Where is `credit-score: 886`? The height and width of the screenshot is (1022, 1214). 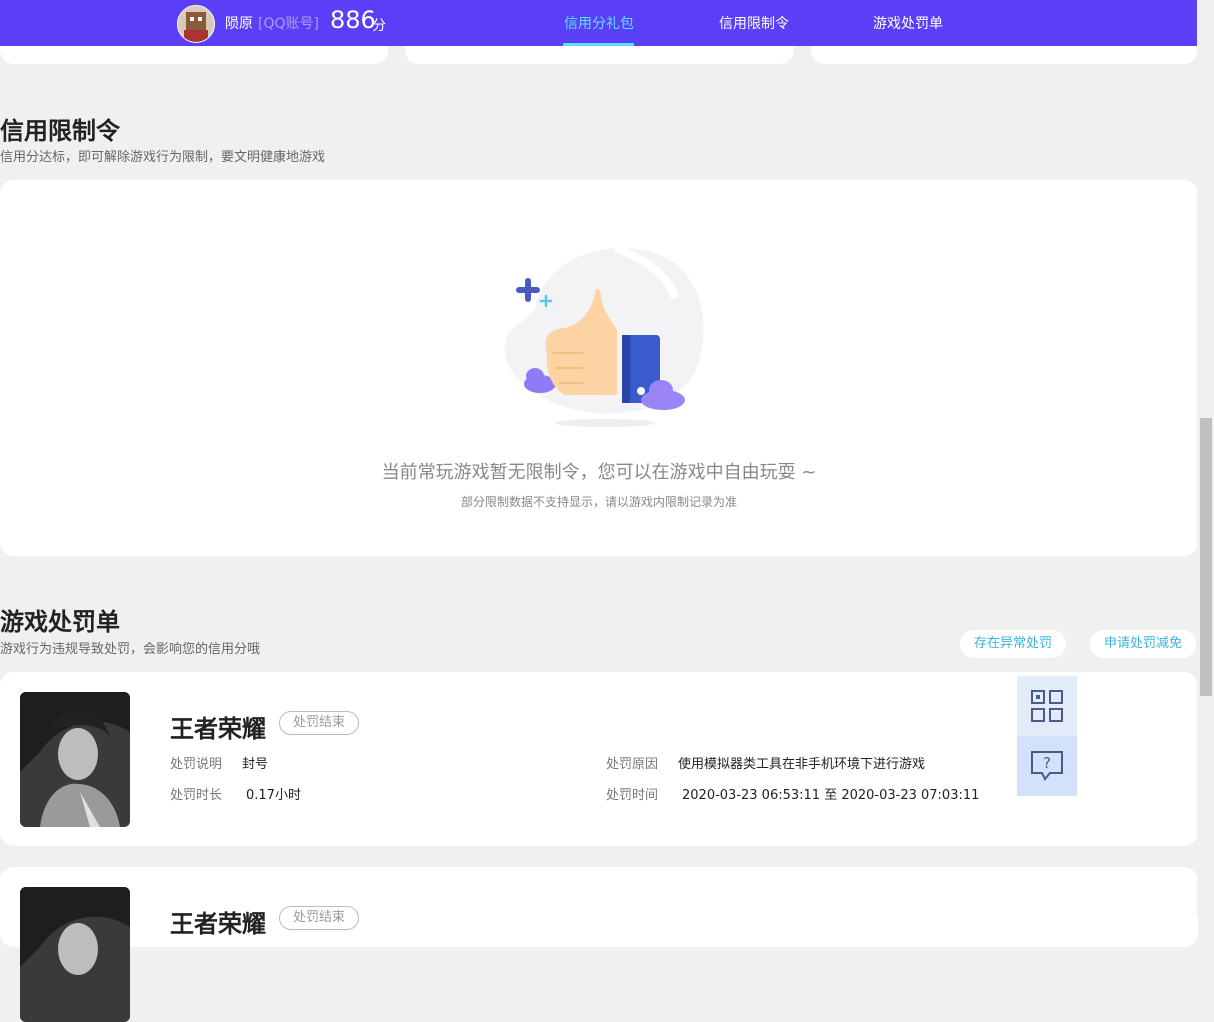 credit-score: 886 is located at coordinates (353, 20).